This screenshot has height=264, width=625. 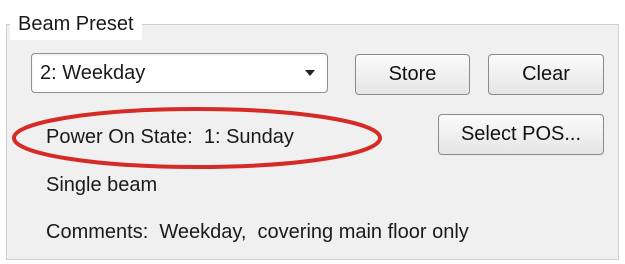 I want to click on group-title: Beam Preset, so click(x=76, y=24).